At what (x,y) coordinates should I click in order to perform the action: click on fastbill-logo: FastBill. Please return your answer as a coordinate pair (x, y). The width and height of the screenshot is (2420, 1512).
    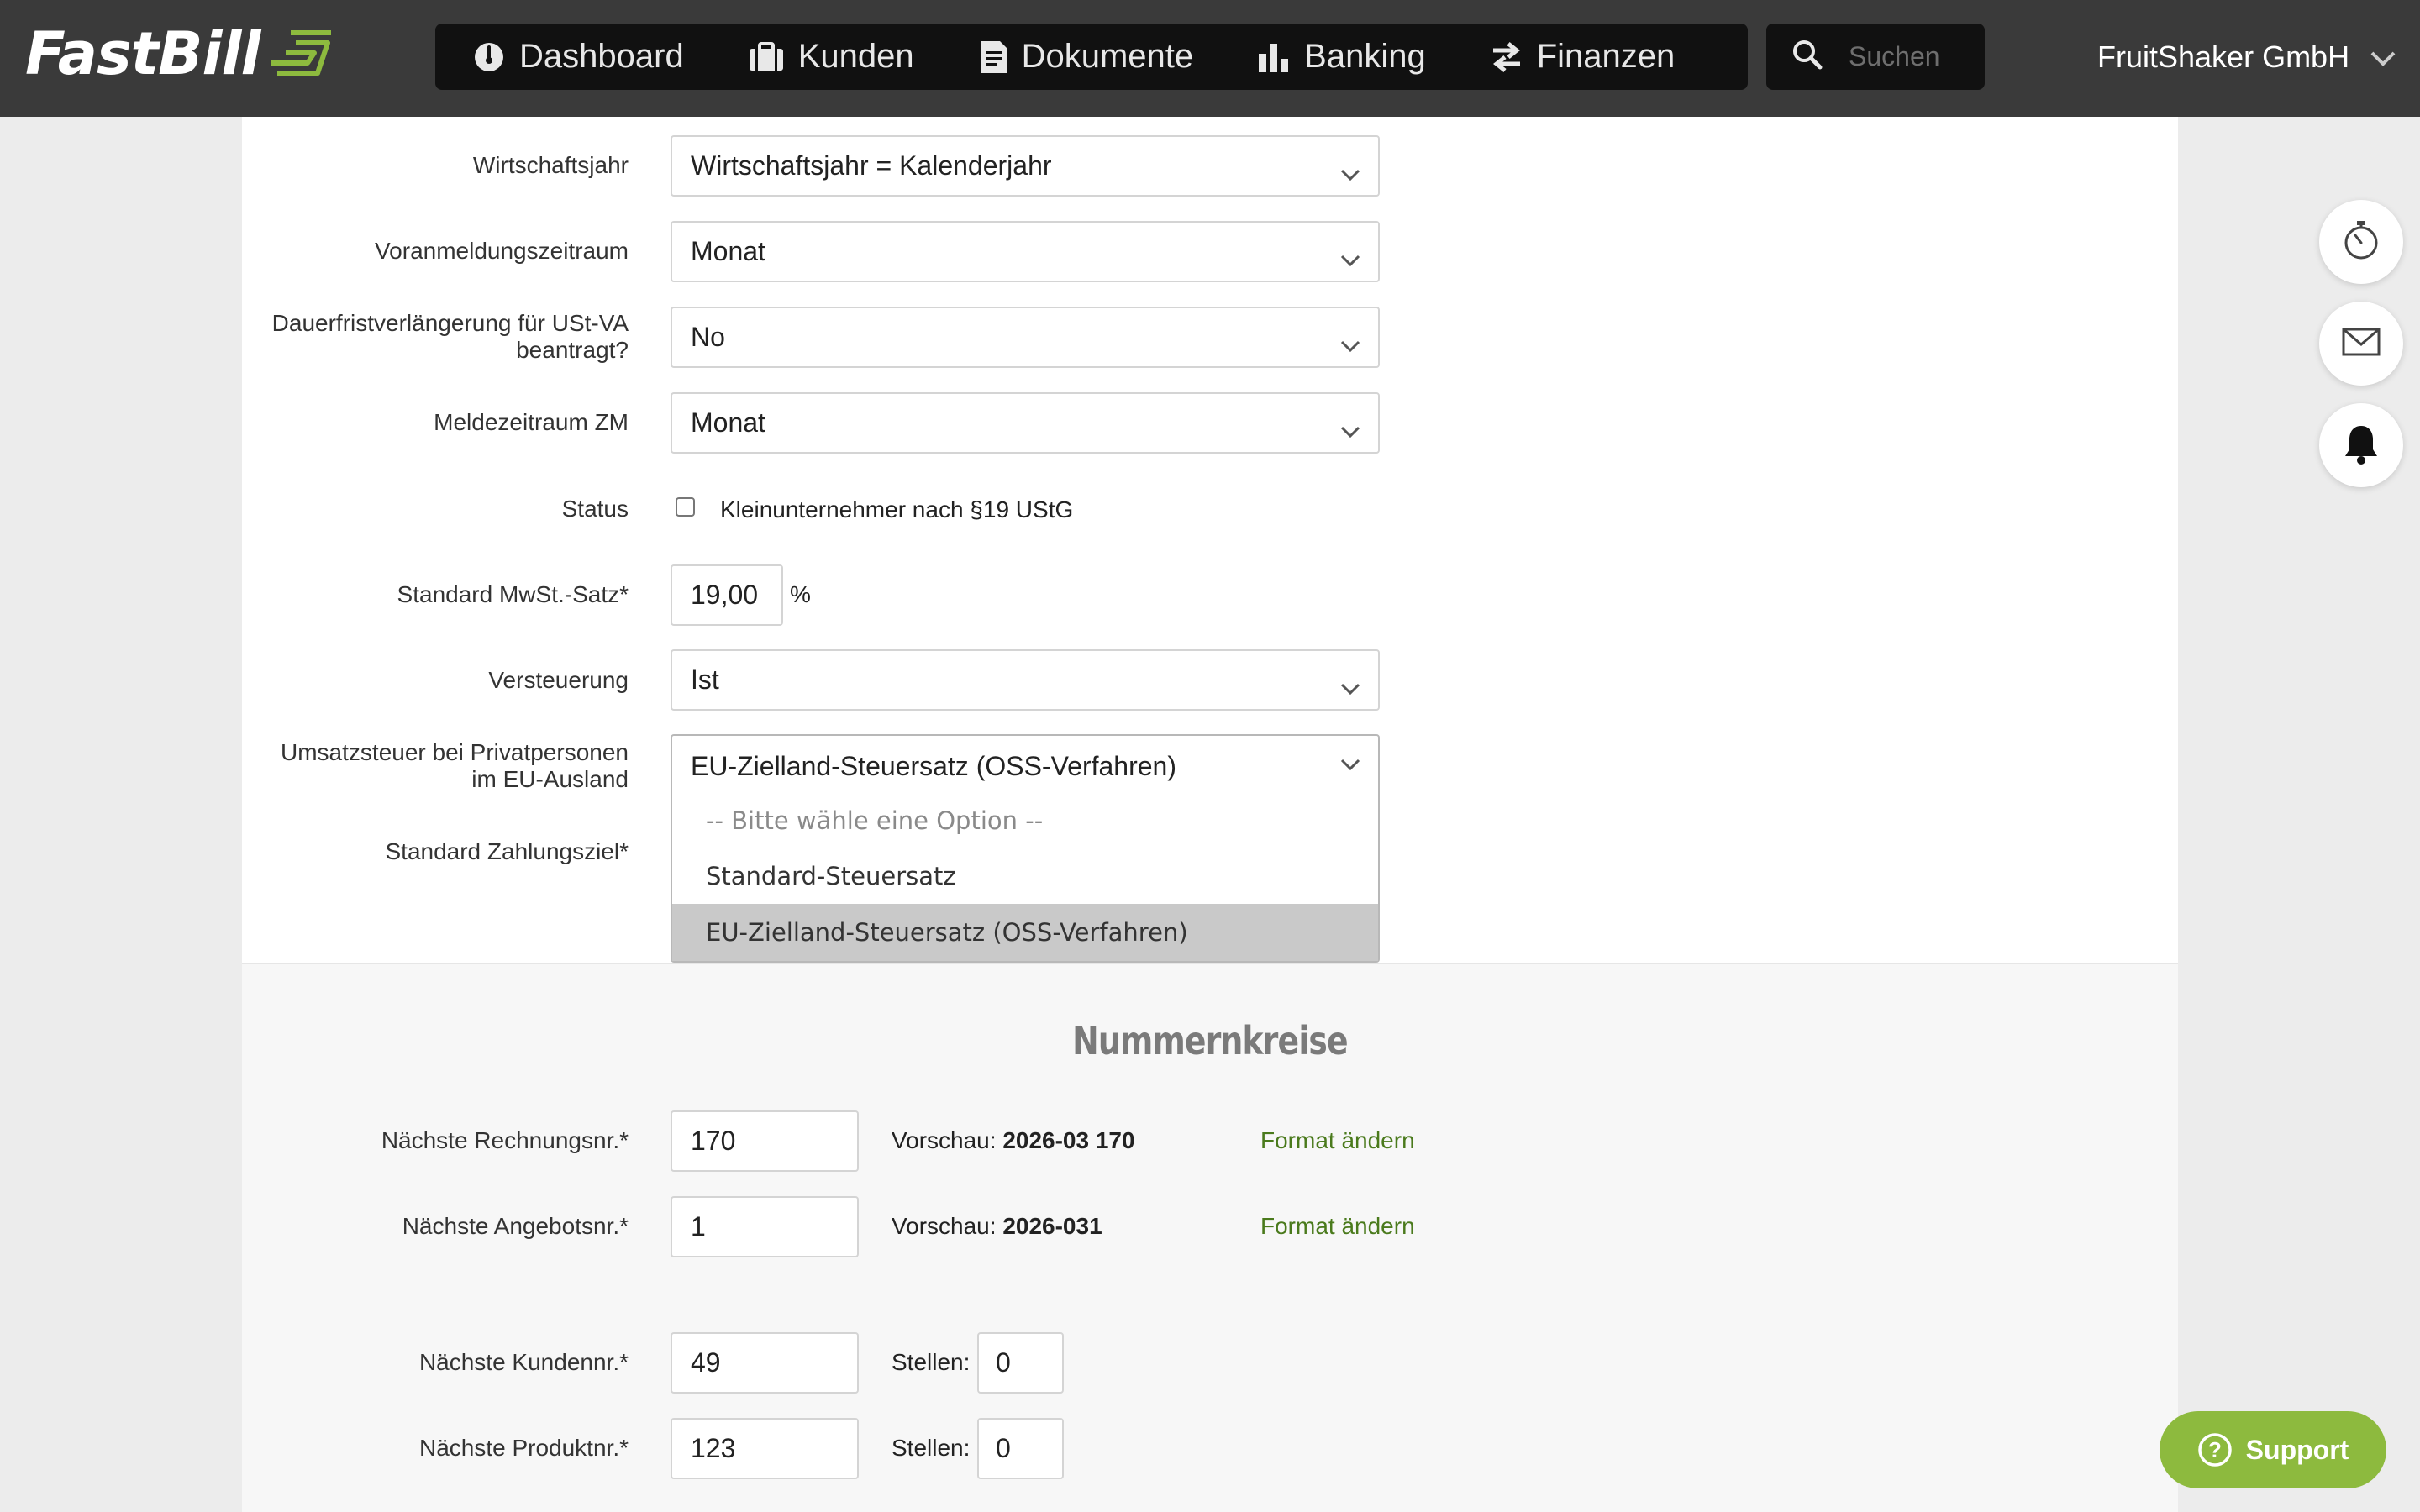
    Looking at the image, I should click on (179, 53).